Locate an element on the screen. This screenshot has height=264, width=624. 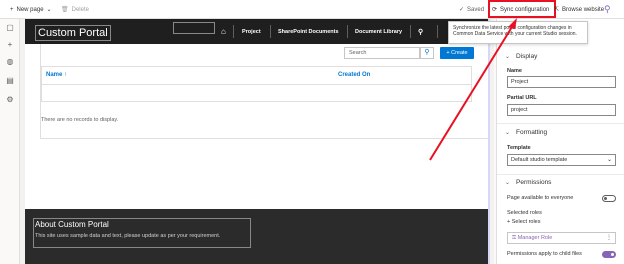
arrow-line is located at coordinates (472, 91).